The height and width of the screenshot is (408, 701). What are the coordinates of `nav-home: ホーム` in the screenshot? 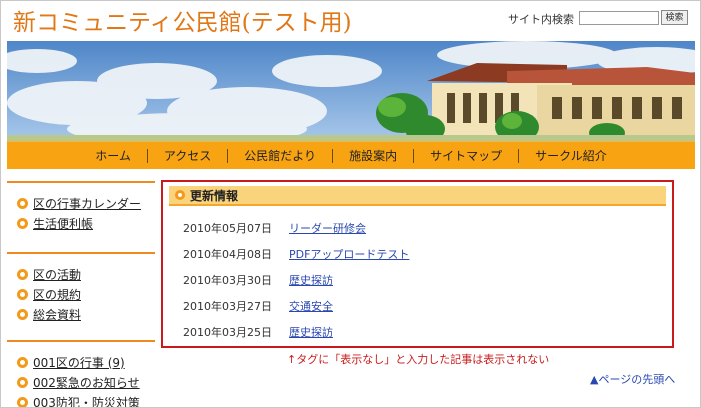 It's located at (113, 155).